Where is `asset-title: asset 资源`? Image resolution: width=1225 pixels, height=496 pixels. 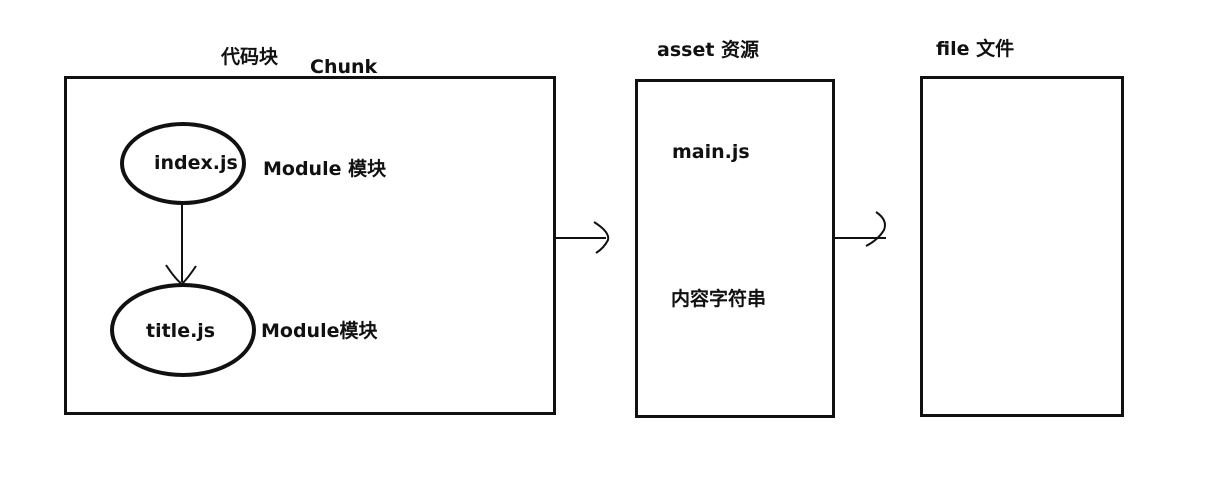 asset-title: asset 资源 is located at coordinates (708, 50).